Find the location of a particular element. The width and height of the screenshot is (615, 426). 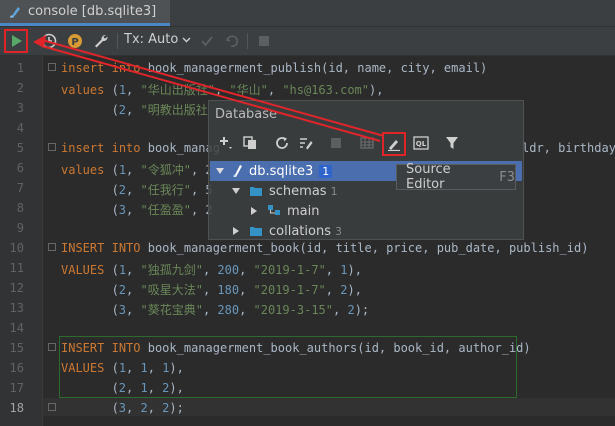

schema-icon is located at coordinates (274, 210).